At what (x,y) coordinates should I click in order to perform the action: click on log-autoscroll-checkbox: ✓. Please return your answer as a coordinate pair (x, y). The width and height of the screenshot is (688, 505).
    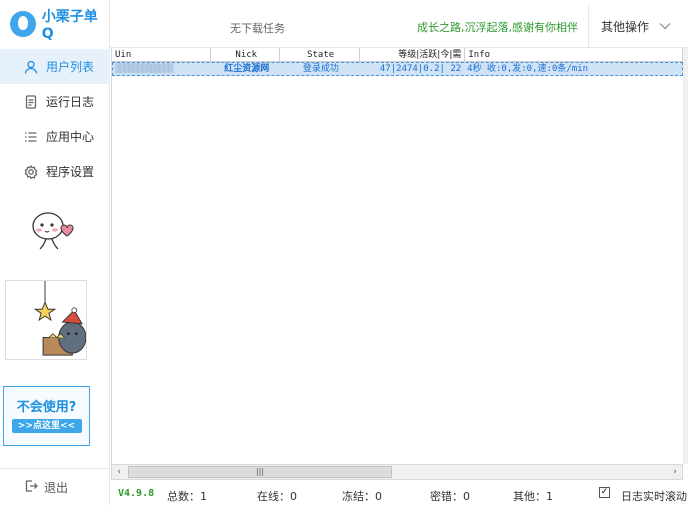
    Looking at the image, I should click on (604, 492).